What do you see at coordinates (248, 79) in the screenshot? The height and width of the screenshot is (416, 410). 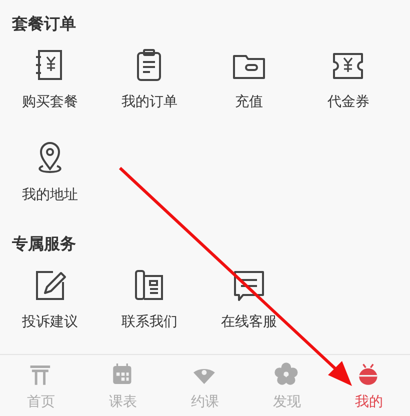 I see `menu-item: 充值` at bounding box center [248, 79].